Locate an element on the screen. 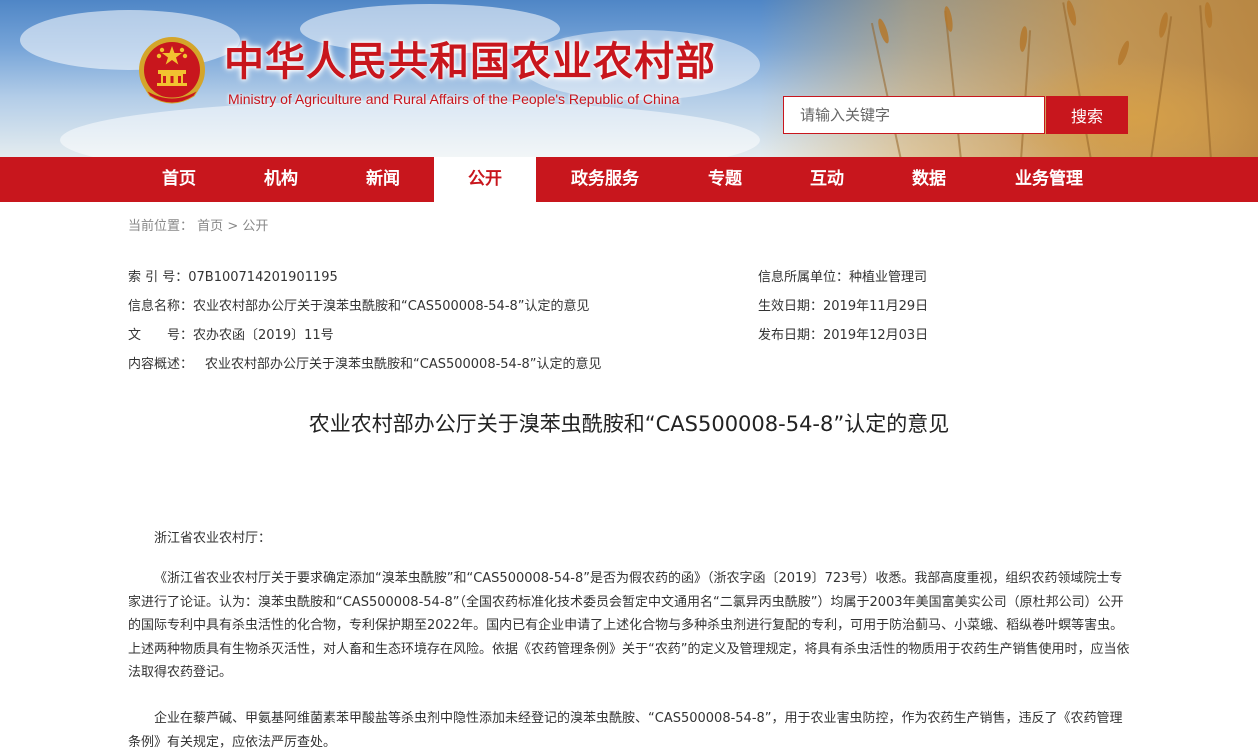  meta-docno-label: 文 号： is located at coordinates (161, 335).